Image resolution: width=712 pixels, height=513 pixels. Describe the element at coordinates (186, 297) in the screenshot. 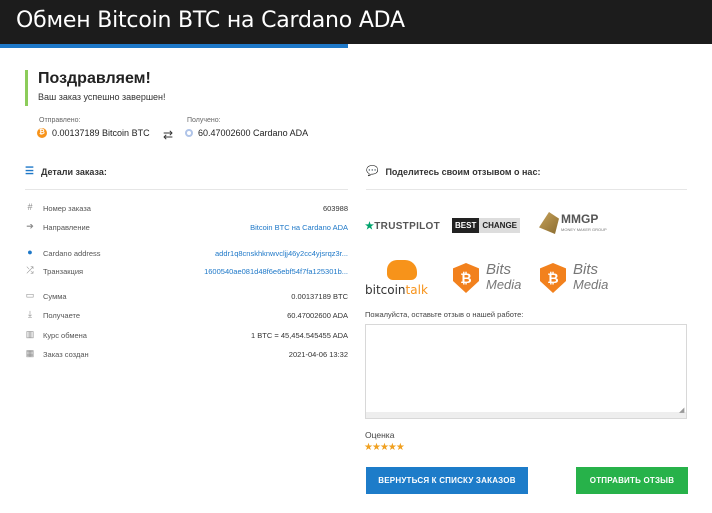

I see `detail-row: ▭ Сумма 0.00137189 BTC` at that location.